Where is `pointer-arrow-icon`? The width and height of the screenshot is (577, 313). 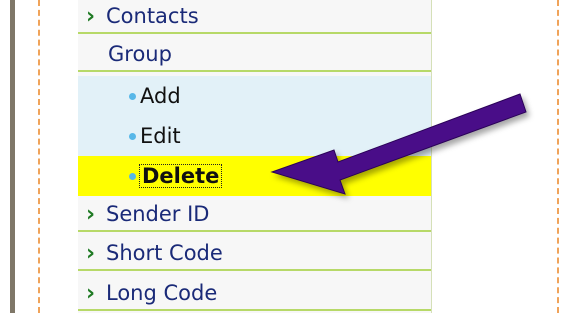
pointer-arrow-icon is located at coordinates (398, 144).